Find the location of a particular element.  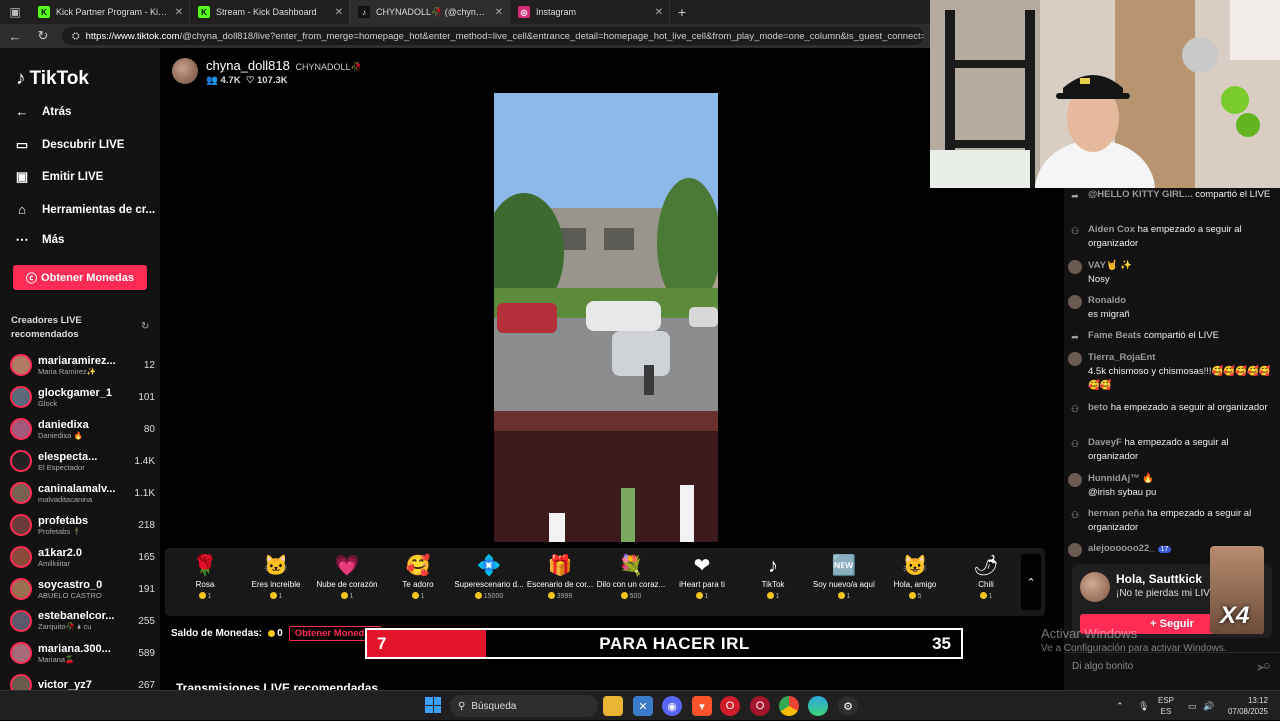

creator-viewer-count: 255 is located at coordinates (146, 621).